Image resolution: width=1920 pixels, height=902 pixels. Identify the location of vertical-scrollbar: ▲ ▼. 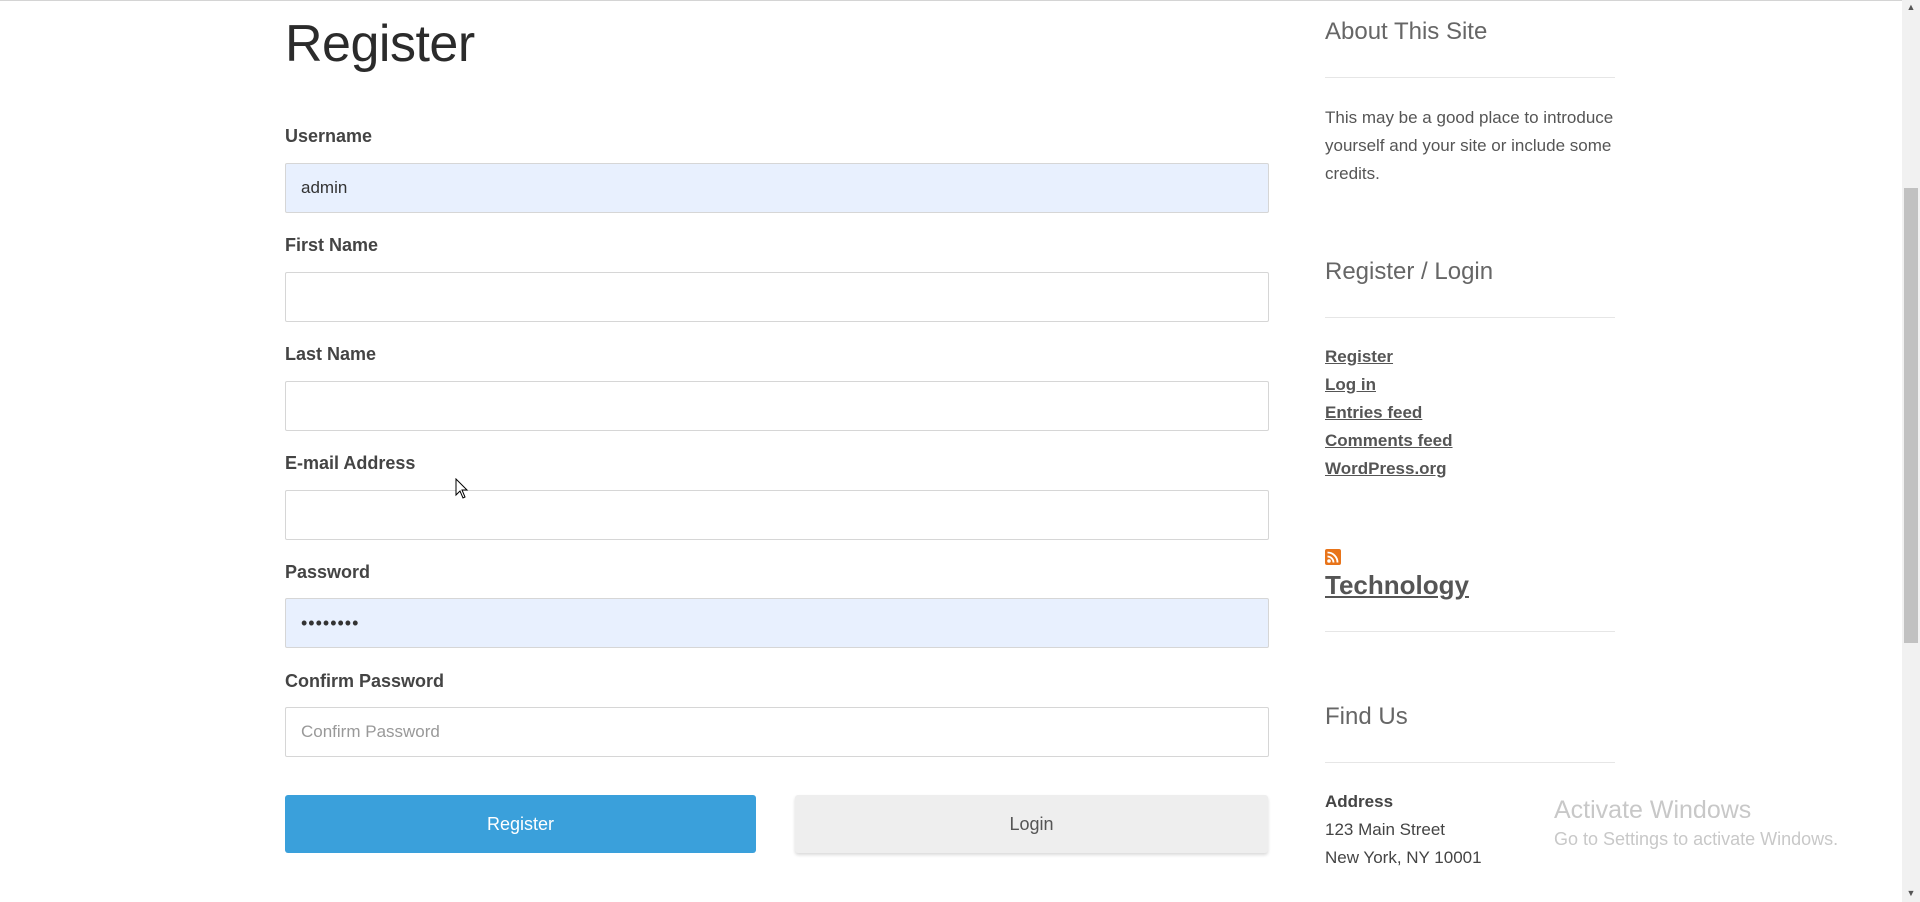
(1911, 451).